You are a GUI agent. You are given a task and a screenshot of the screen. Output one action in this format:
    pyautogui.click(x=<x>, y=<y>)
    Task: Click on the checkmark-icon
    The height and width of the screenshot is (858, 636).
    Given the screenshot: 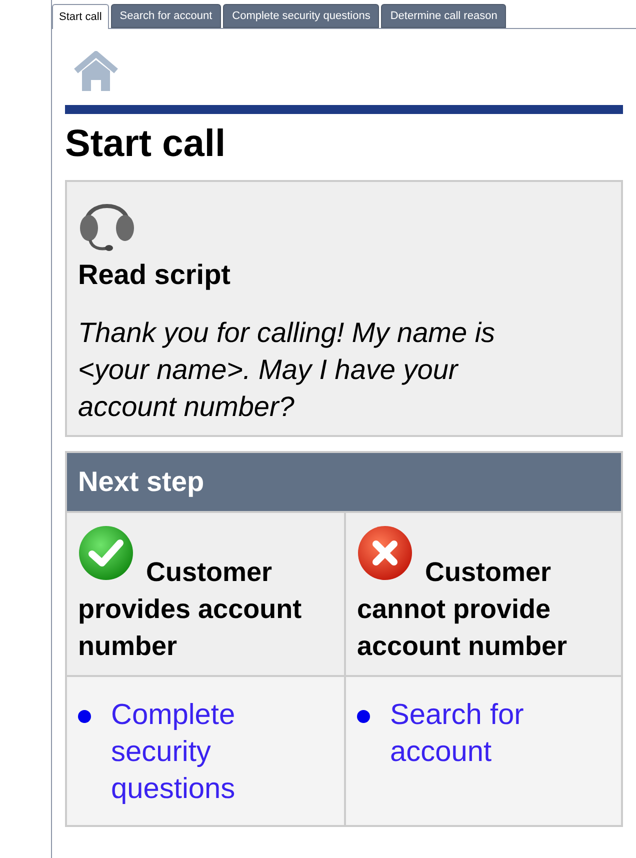 What is the action you would take?
    pyautogui.click(x=106, y=552)
    